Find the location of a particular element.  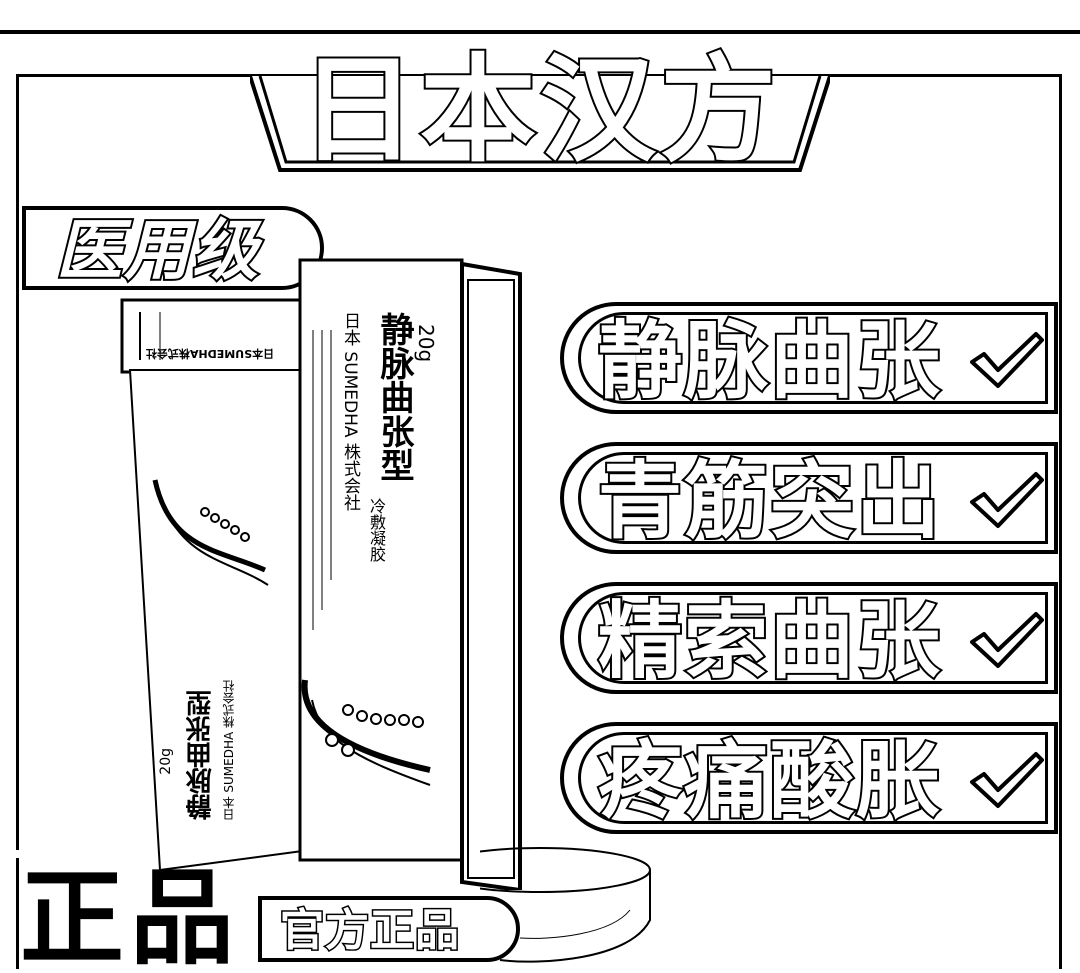

symptom-pill-1: 静脉曲张 is located at coordinates (809, 358).